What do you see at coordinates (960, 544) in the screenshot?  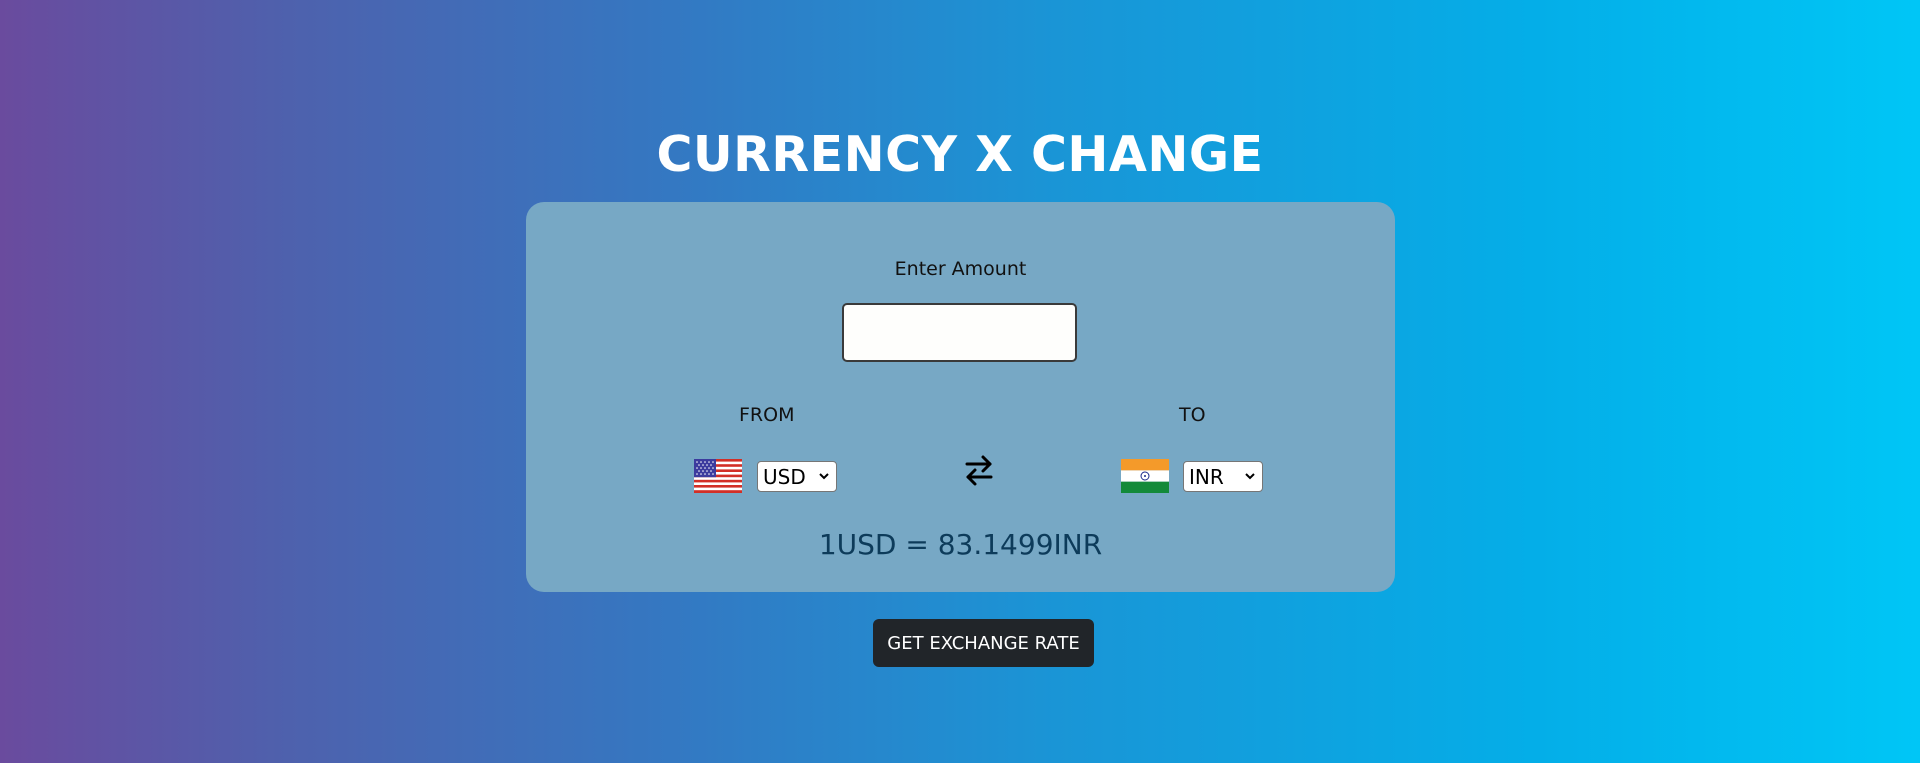 I see `exchange-rate-result: 1USD = 83.1499INR` at bounding box center [960, 544].